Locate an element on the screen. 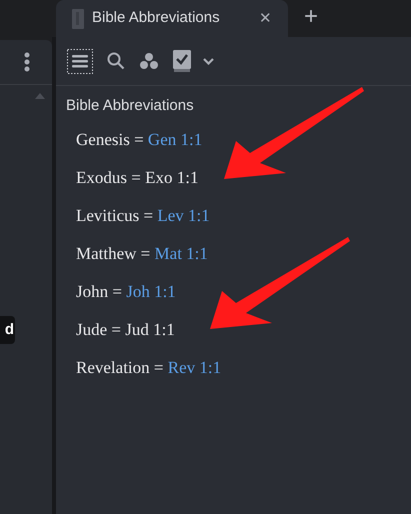 The image size is (411, 514). abbreviation-entry: Jude = Jud 1:1 is located at coordinates (125, 329).